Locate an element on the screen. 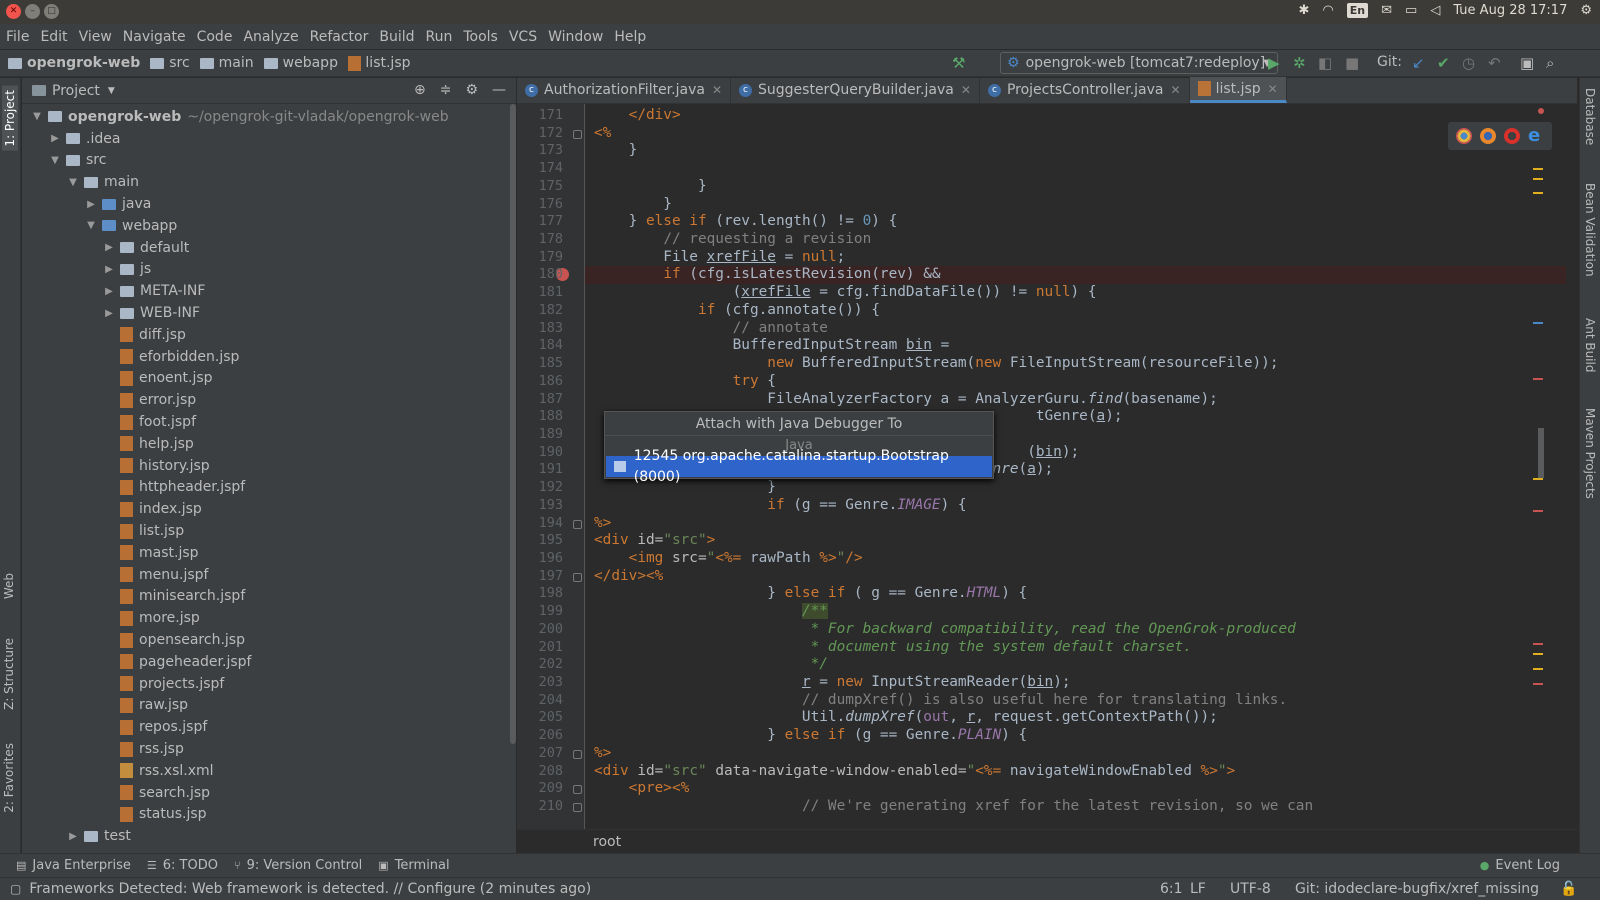  firefox-icon is located at coordinates (1488, 136).